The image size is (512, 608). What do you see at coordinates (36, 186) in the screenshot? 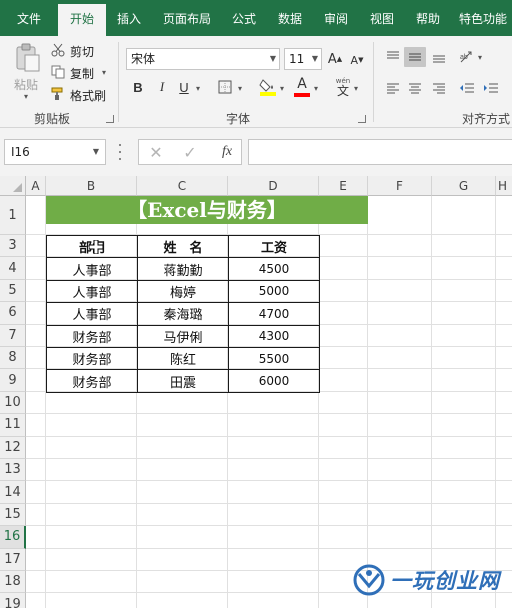
I see `column-header-a: A` at bounding box center [36, 186].